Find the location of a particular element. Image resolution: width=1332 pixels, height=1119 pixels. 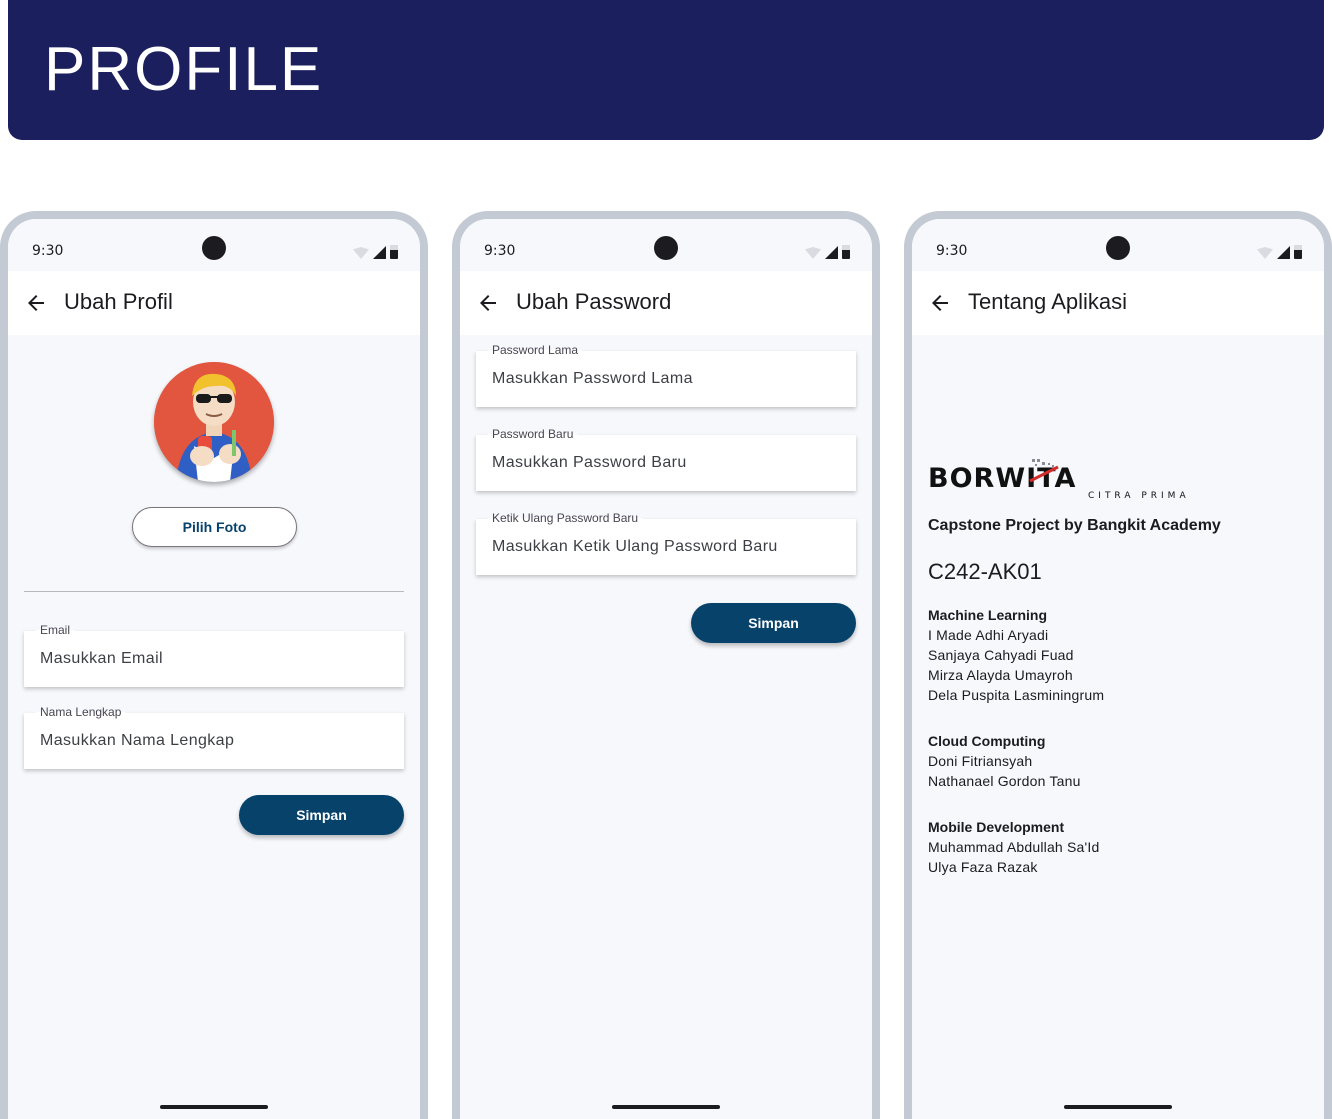

logo-sub-text: CITRA PRIMA is located at coordinates (1139, 496).